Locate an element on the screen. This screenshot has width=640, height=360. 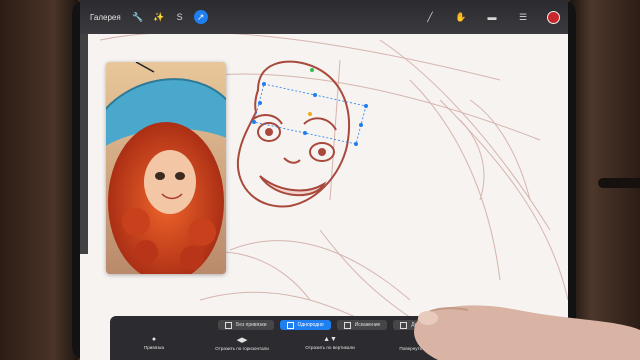
mode-segmented-control: Без привязки Однородно Искажение Деформ is located at coordinates (328, 325).